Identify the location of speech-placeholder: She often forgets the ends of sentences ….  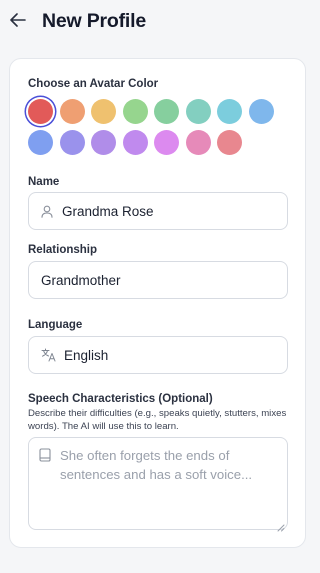
(156, 465).